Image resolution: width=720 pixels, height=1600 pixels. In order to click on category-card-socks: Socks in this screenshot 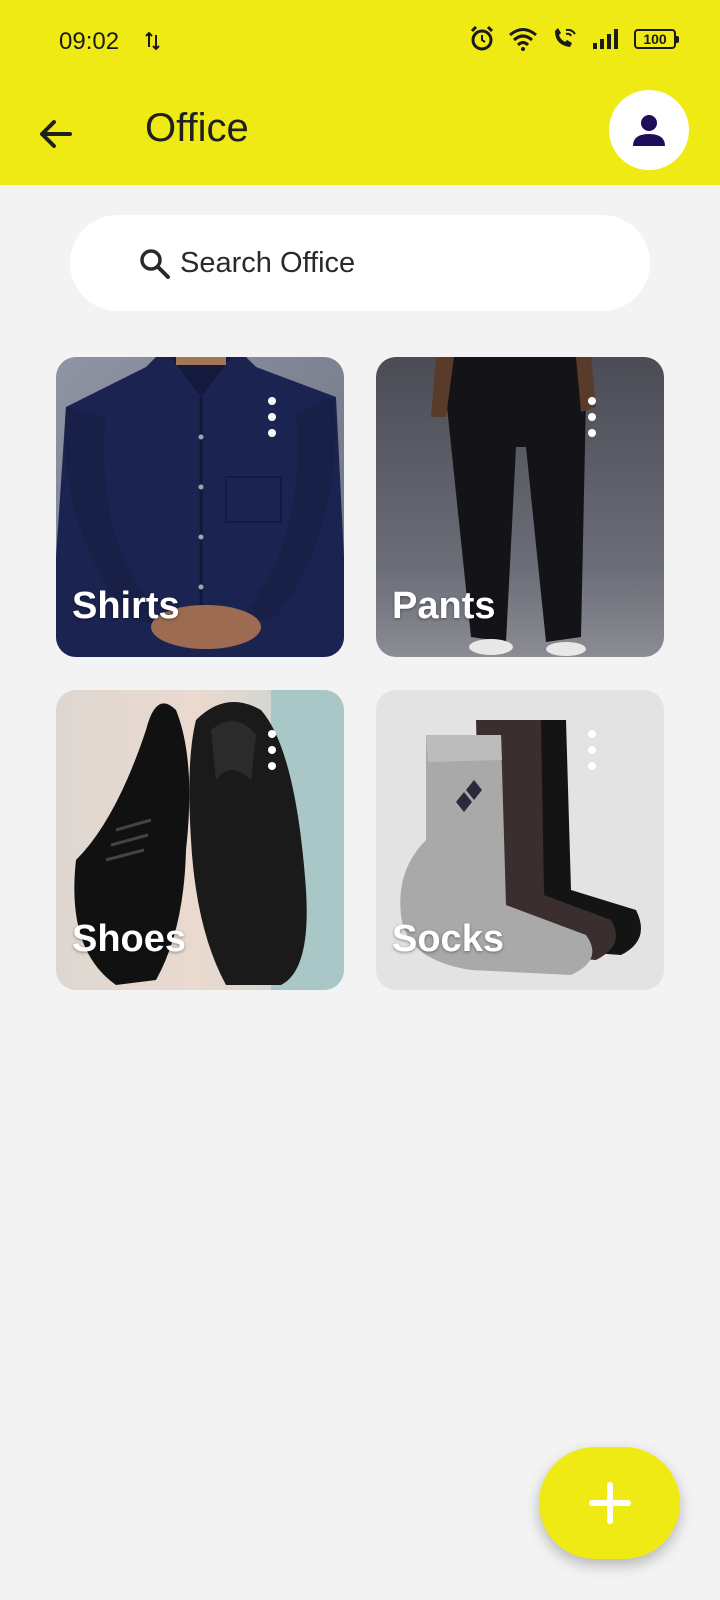, I will do `click(520, 840)`.